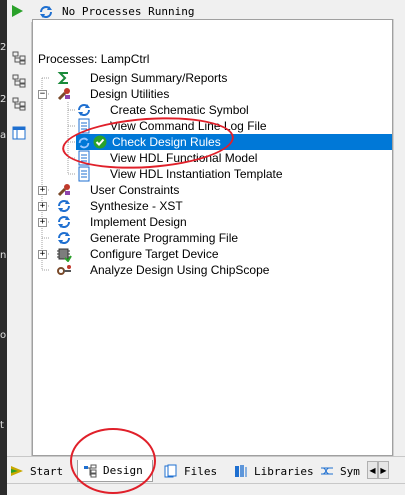 Image resolution: width=405 pixels, height=495 pixels. I want to click on process-item-user-constraints: User Constraints, so click(117, 190).